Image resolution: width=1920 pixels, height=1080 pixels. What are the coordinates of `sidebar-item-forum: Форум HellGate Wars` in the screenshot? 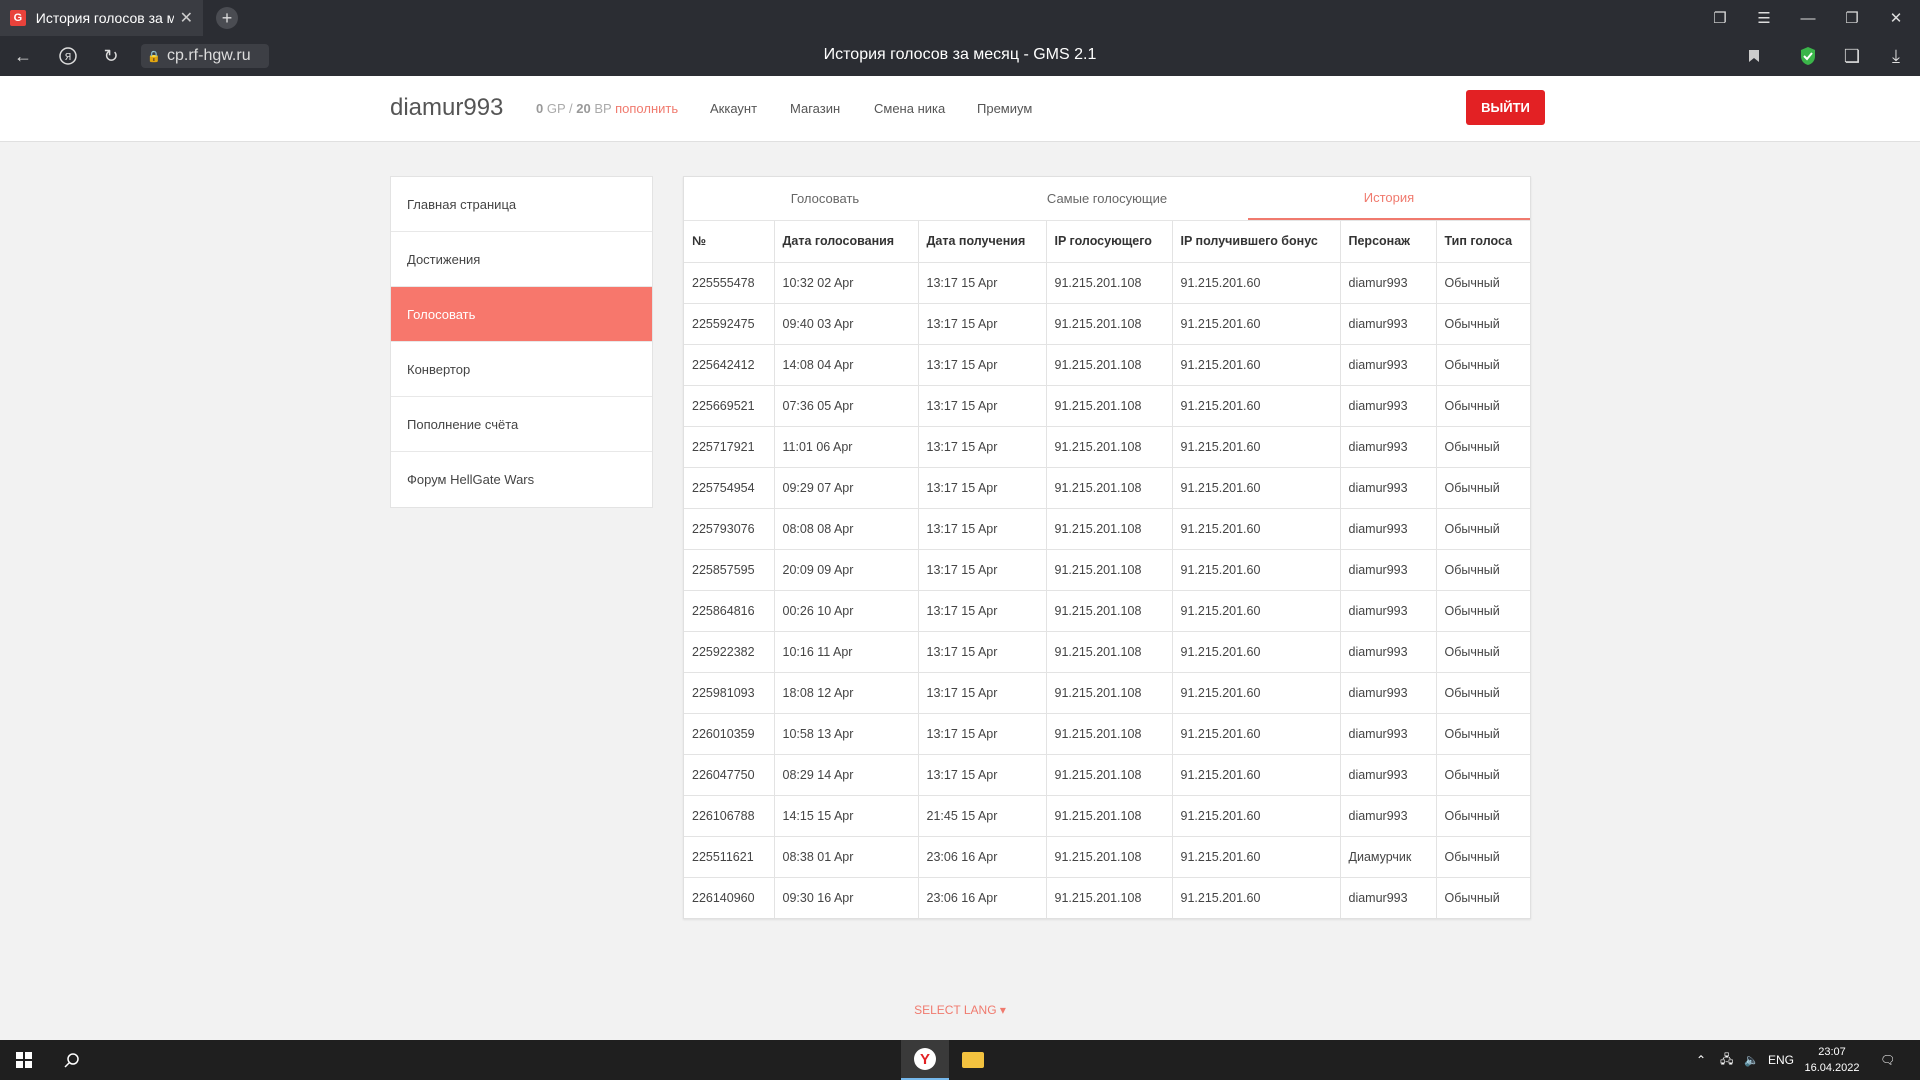 It's located at (521, 479).